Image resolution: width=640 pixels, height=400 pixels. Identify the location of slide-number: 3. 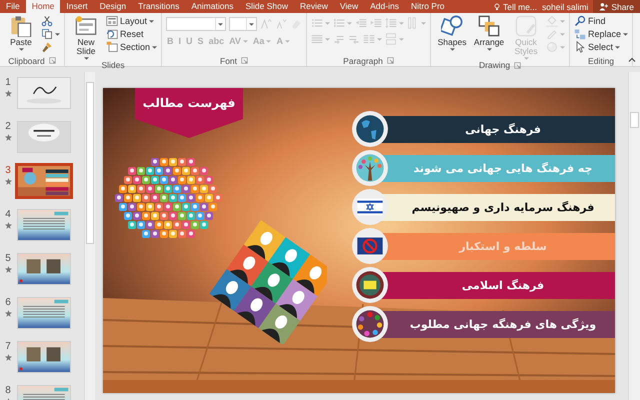
(8, 170).